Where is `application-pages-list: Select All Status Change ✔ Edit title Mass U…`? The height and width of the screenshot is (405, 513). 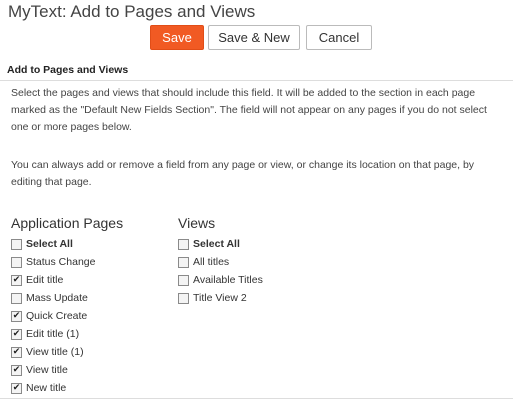
application-pages-list: Select All Status Change ✔ Edit title Mass U… is located at coordinates (53, 316).